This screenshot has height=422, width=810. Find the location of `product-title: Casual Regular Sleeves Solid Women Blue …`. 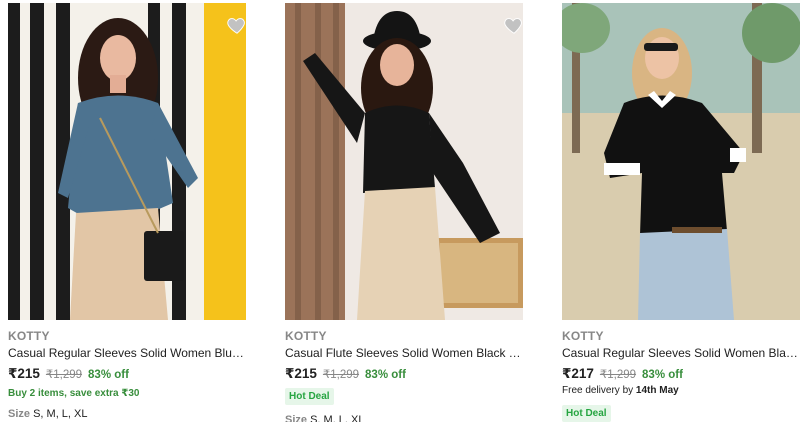

product-title: Casual Regular Sleeves Solid Women Blue … is located at coordinates (128, 353).